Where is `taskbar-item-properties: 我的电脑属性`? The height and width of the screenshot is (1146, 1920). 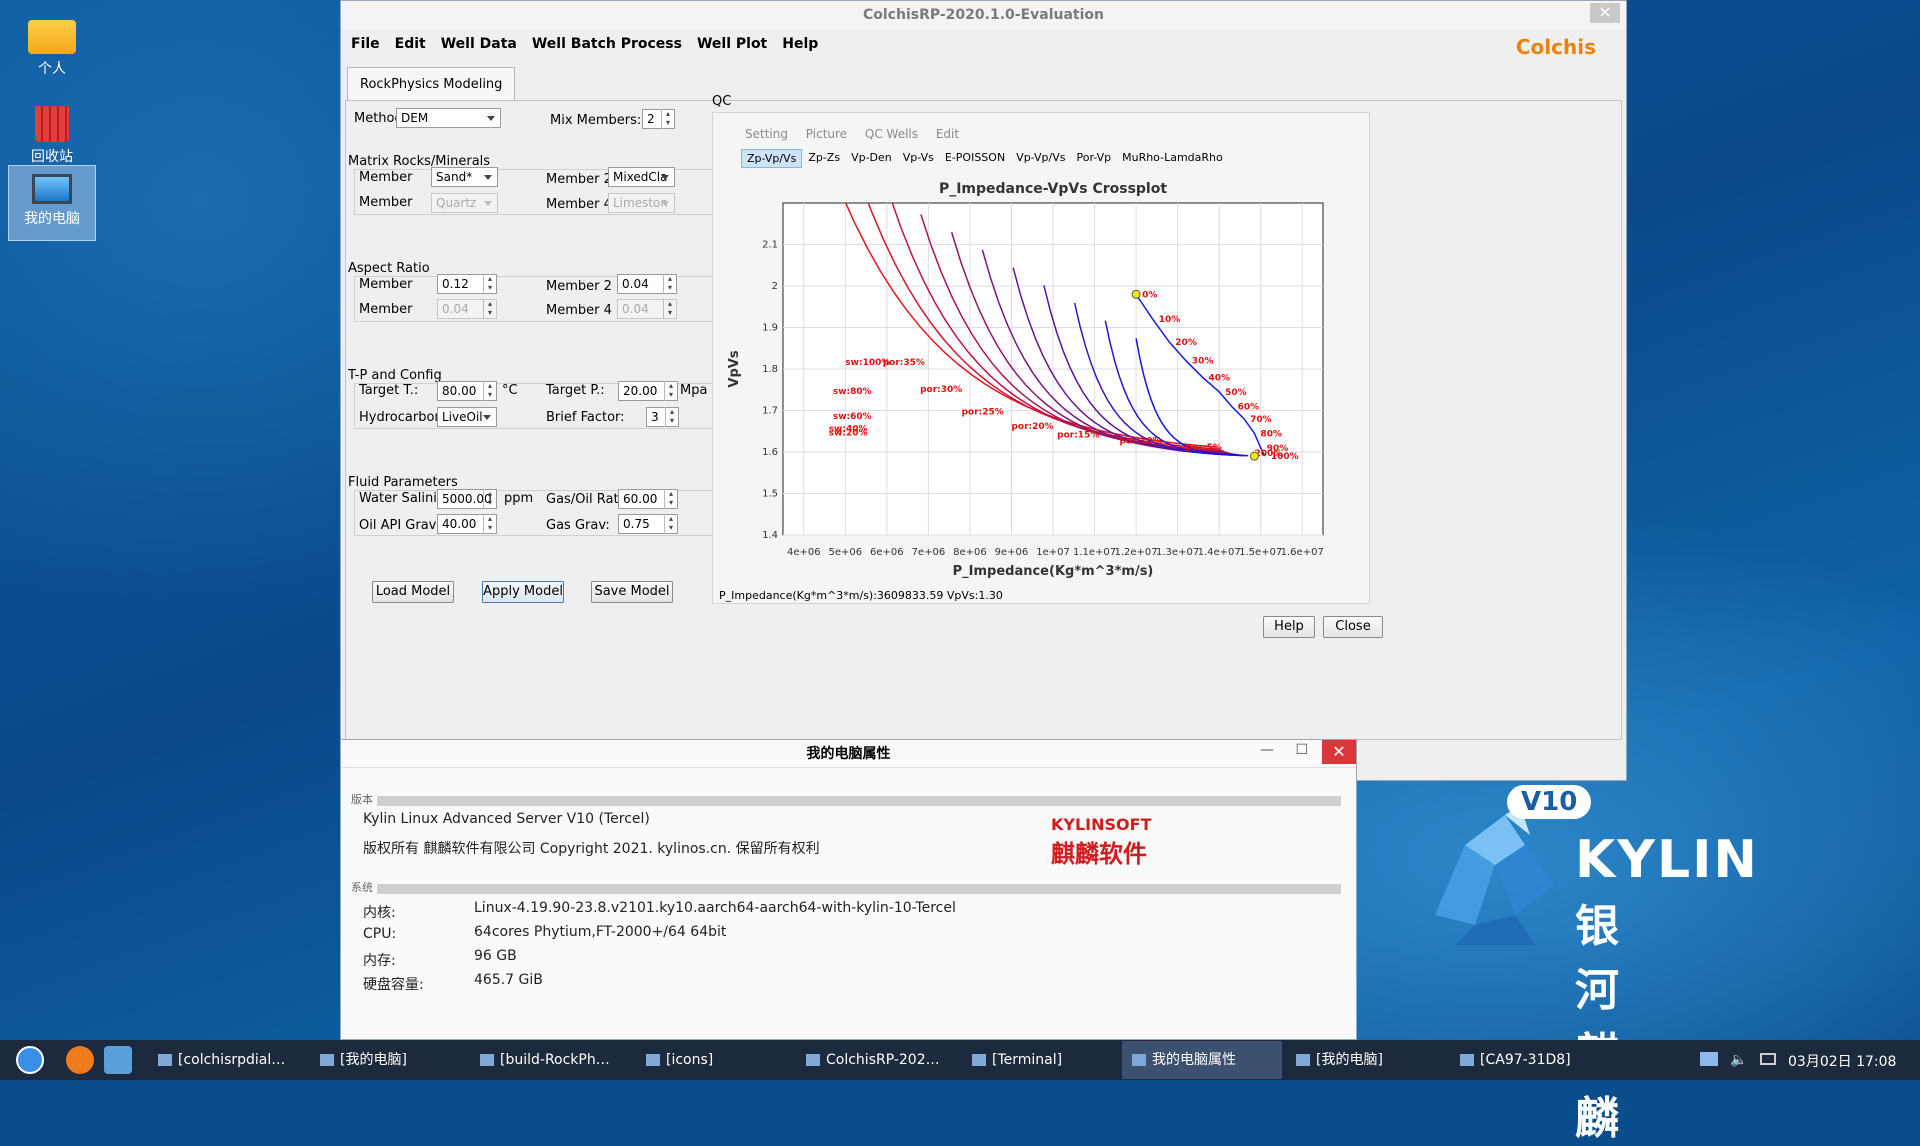
taskbar-item-properties: 我的电脑属性 is located at coordinates (1202, 1060).